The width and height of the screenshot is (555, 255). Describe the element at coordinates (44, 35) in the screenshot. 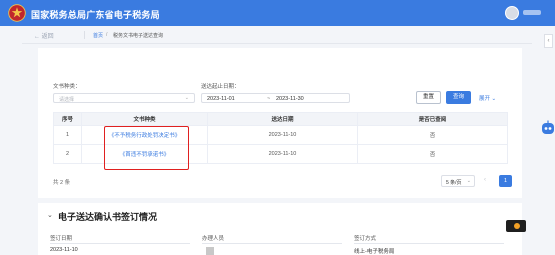

I see `back-button: ← 返回` at that location.